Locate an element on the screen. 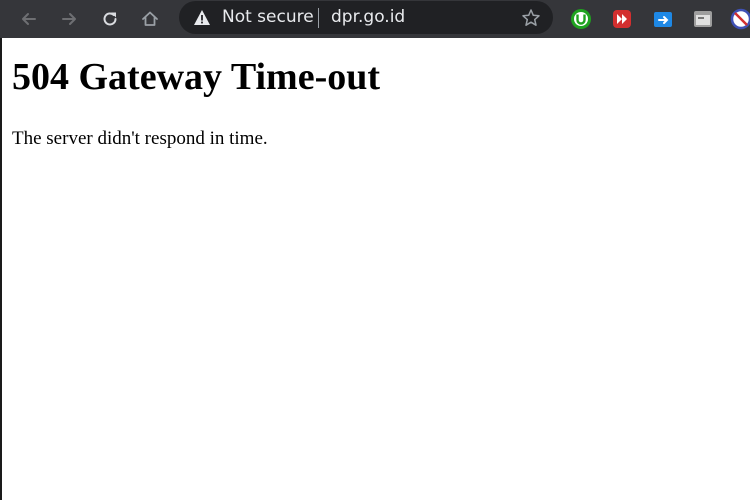  reload-icon is located at coordinates (110, 19).